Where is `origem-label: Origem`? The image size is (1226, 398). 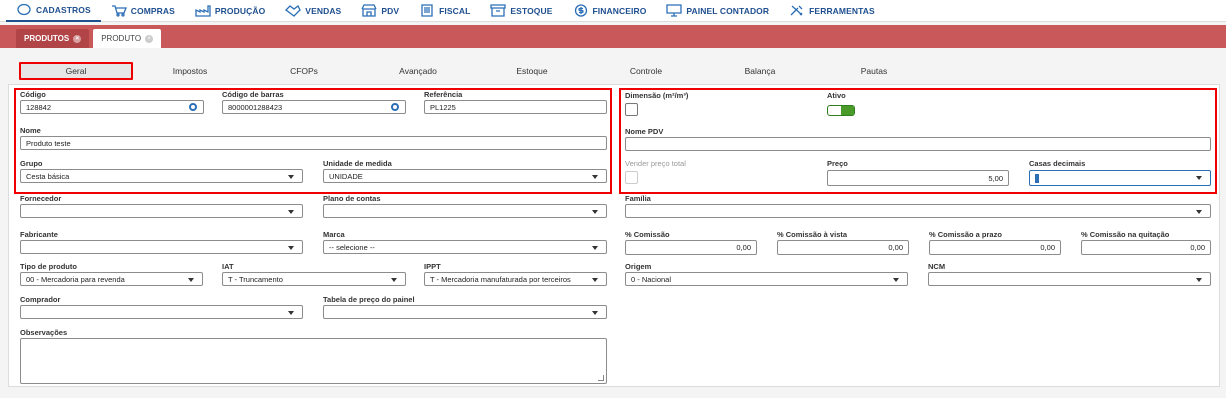
origem-label: Origem is located at coordinates (638, 266).